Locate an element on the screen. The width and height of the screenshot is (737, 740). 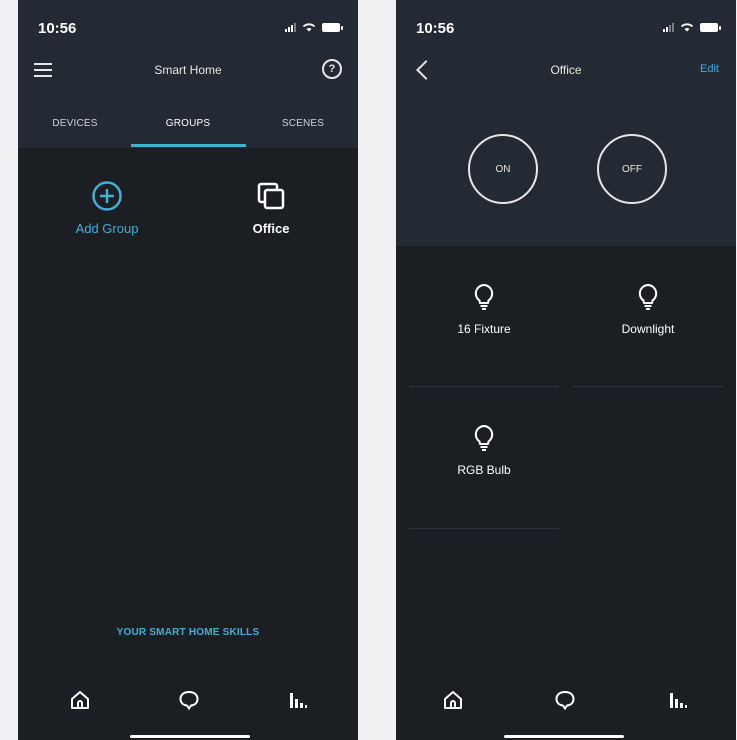
power-on-button: ON is located at coordinates (503, 169).